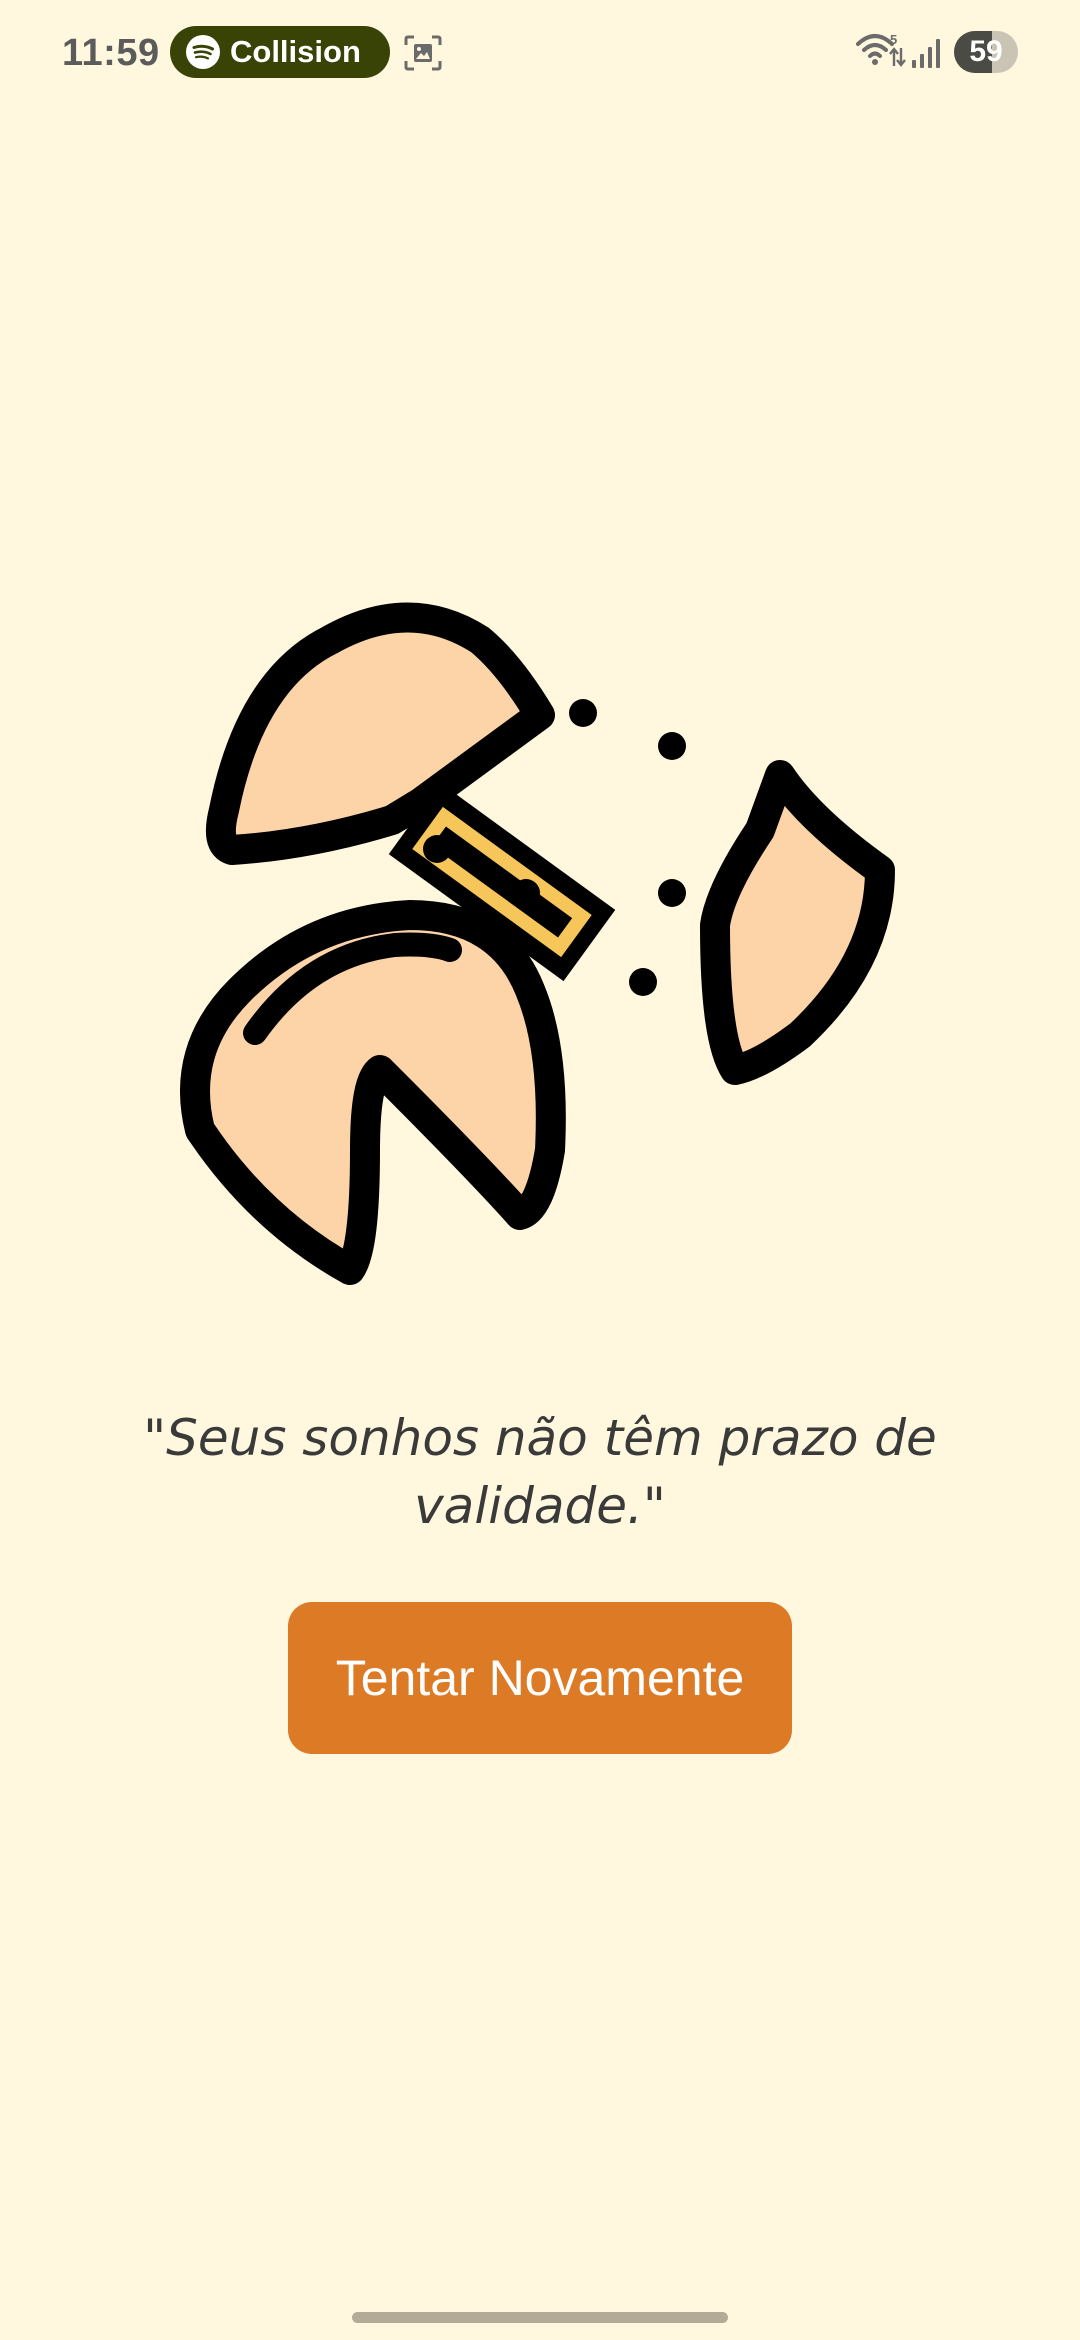 This screenshot has height=2340, width=1080. What do you see at coordinates (380, 733) in the screenshot?
I see `cookie-top-piece` at bounding box center [380, 733].